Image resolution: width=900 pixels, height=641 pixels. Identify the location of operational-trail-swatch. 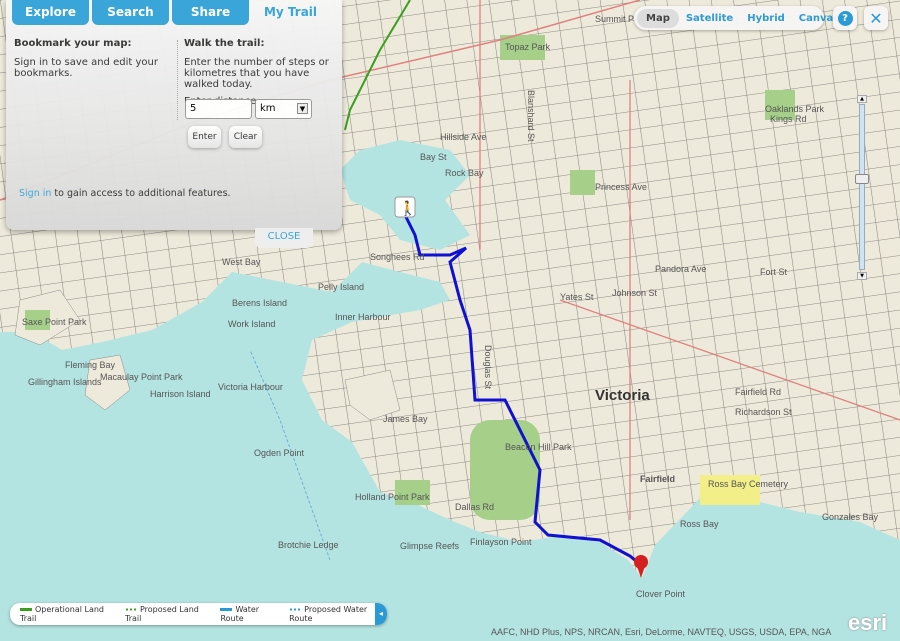
(26, 609).